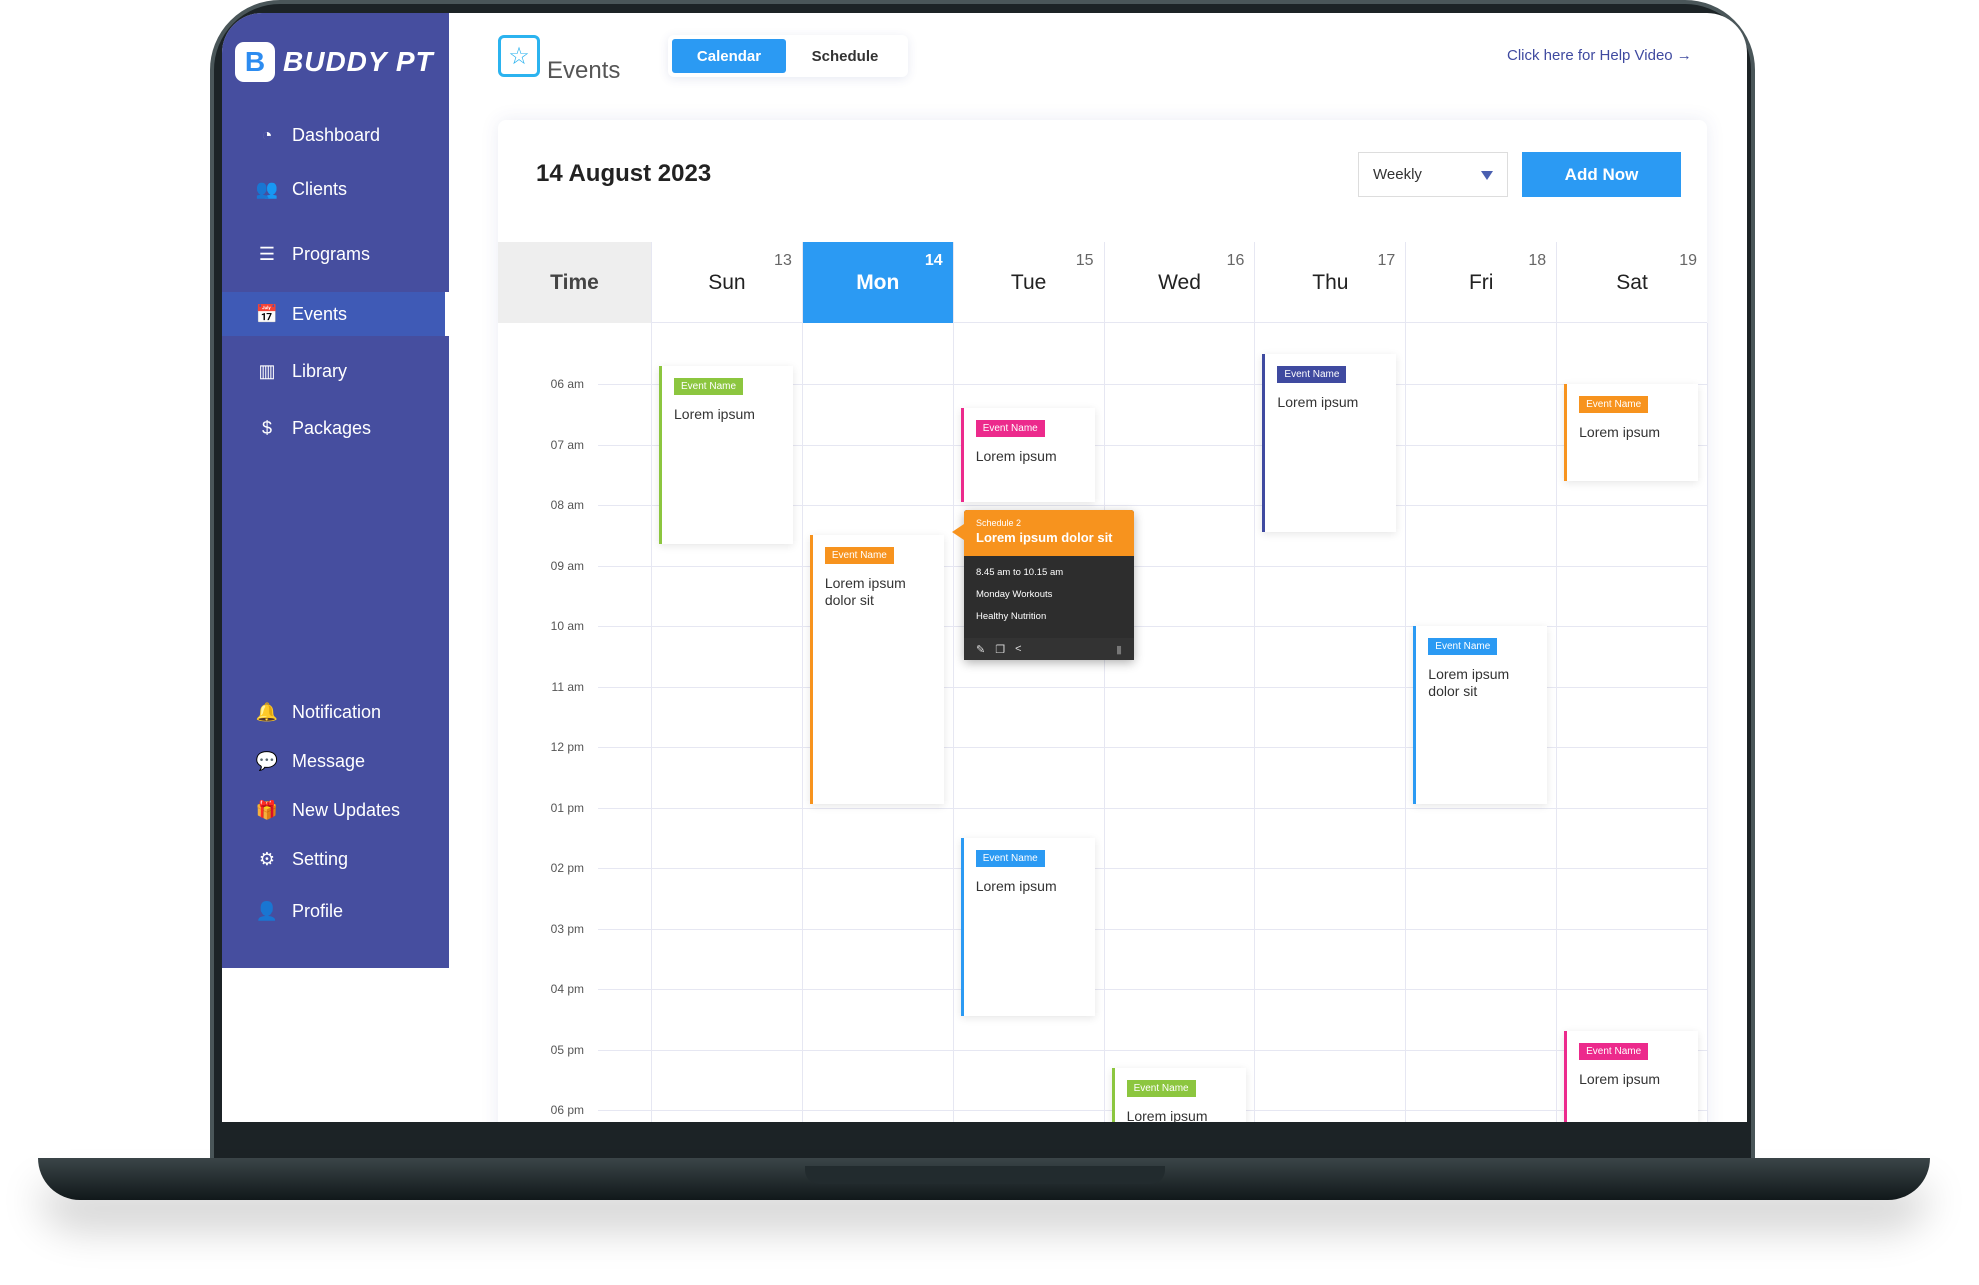 The image size is (1979, 1285). What do you see at coordinates (267, 253) in the screenshot?
I see `list-icon: ☰` at bounding box center [267, 253].